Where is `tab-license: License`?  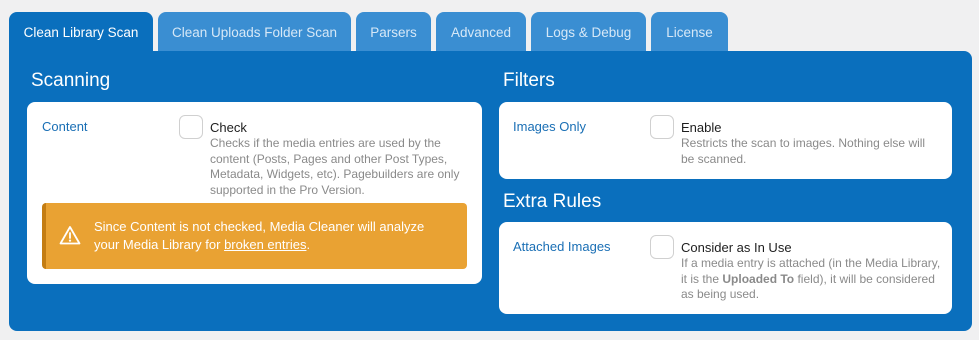
tab-license: License is located at coordinates (689, 32).